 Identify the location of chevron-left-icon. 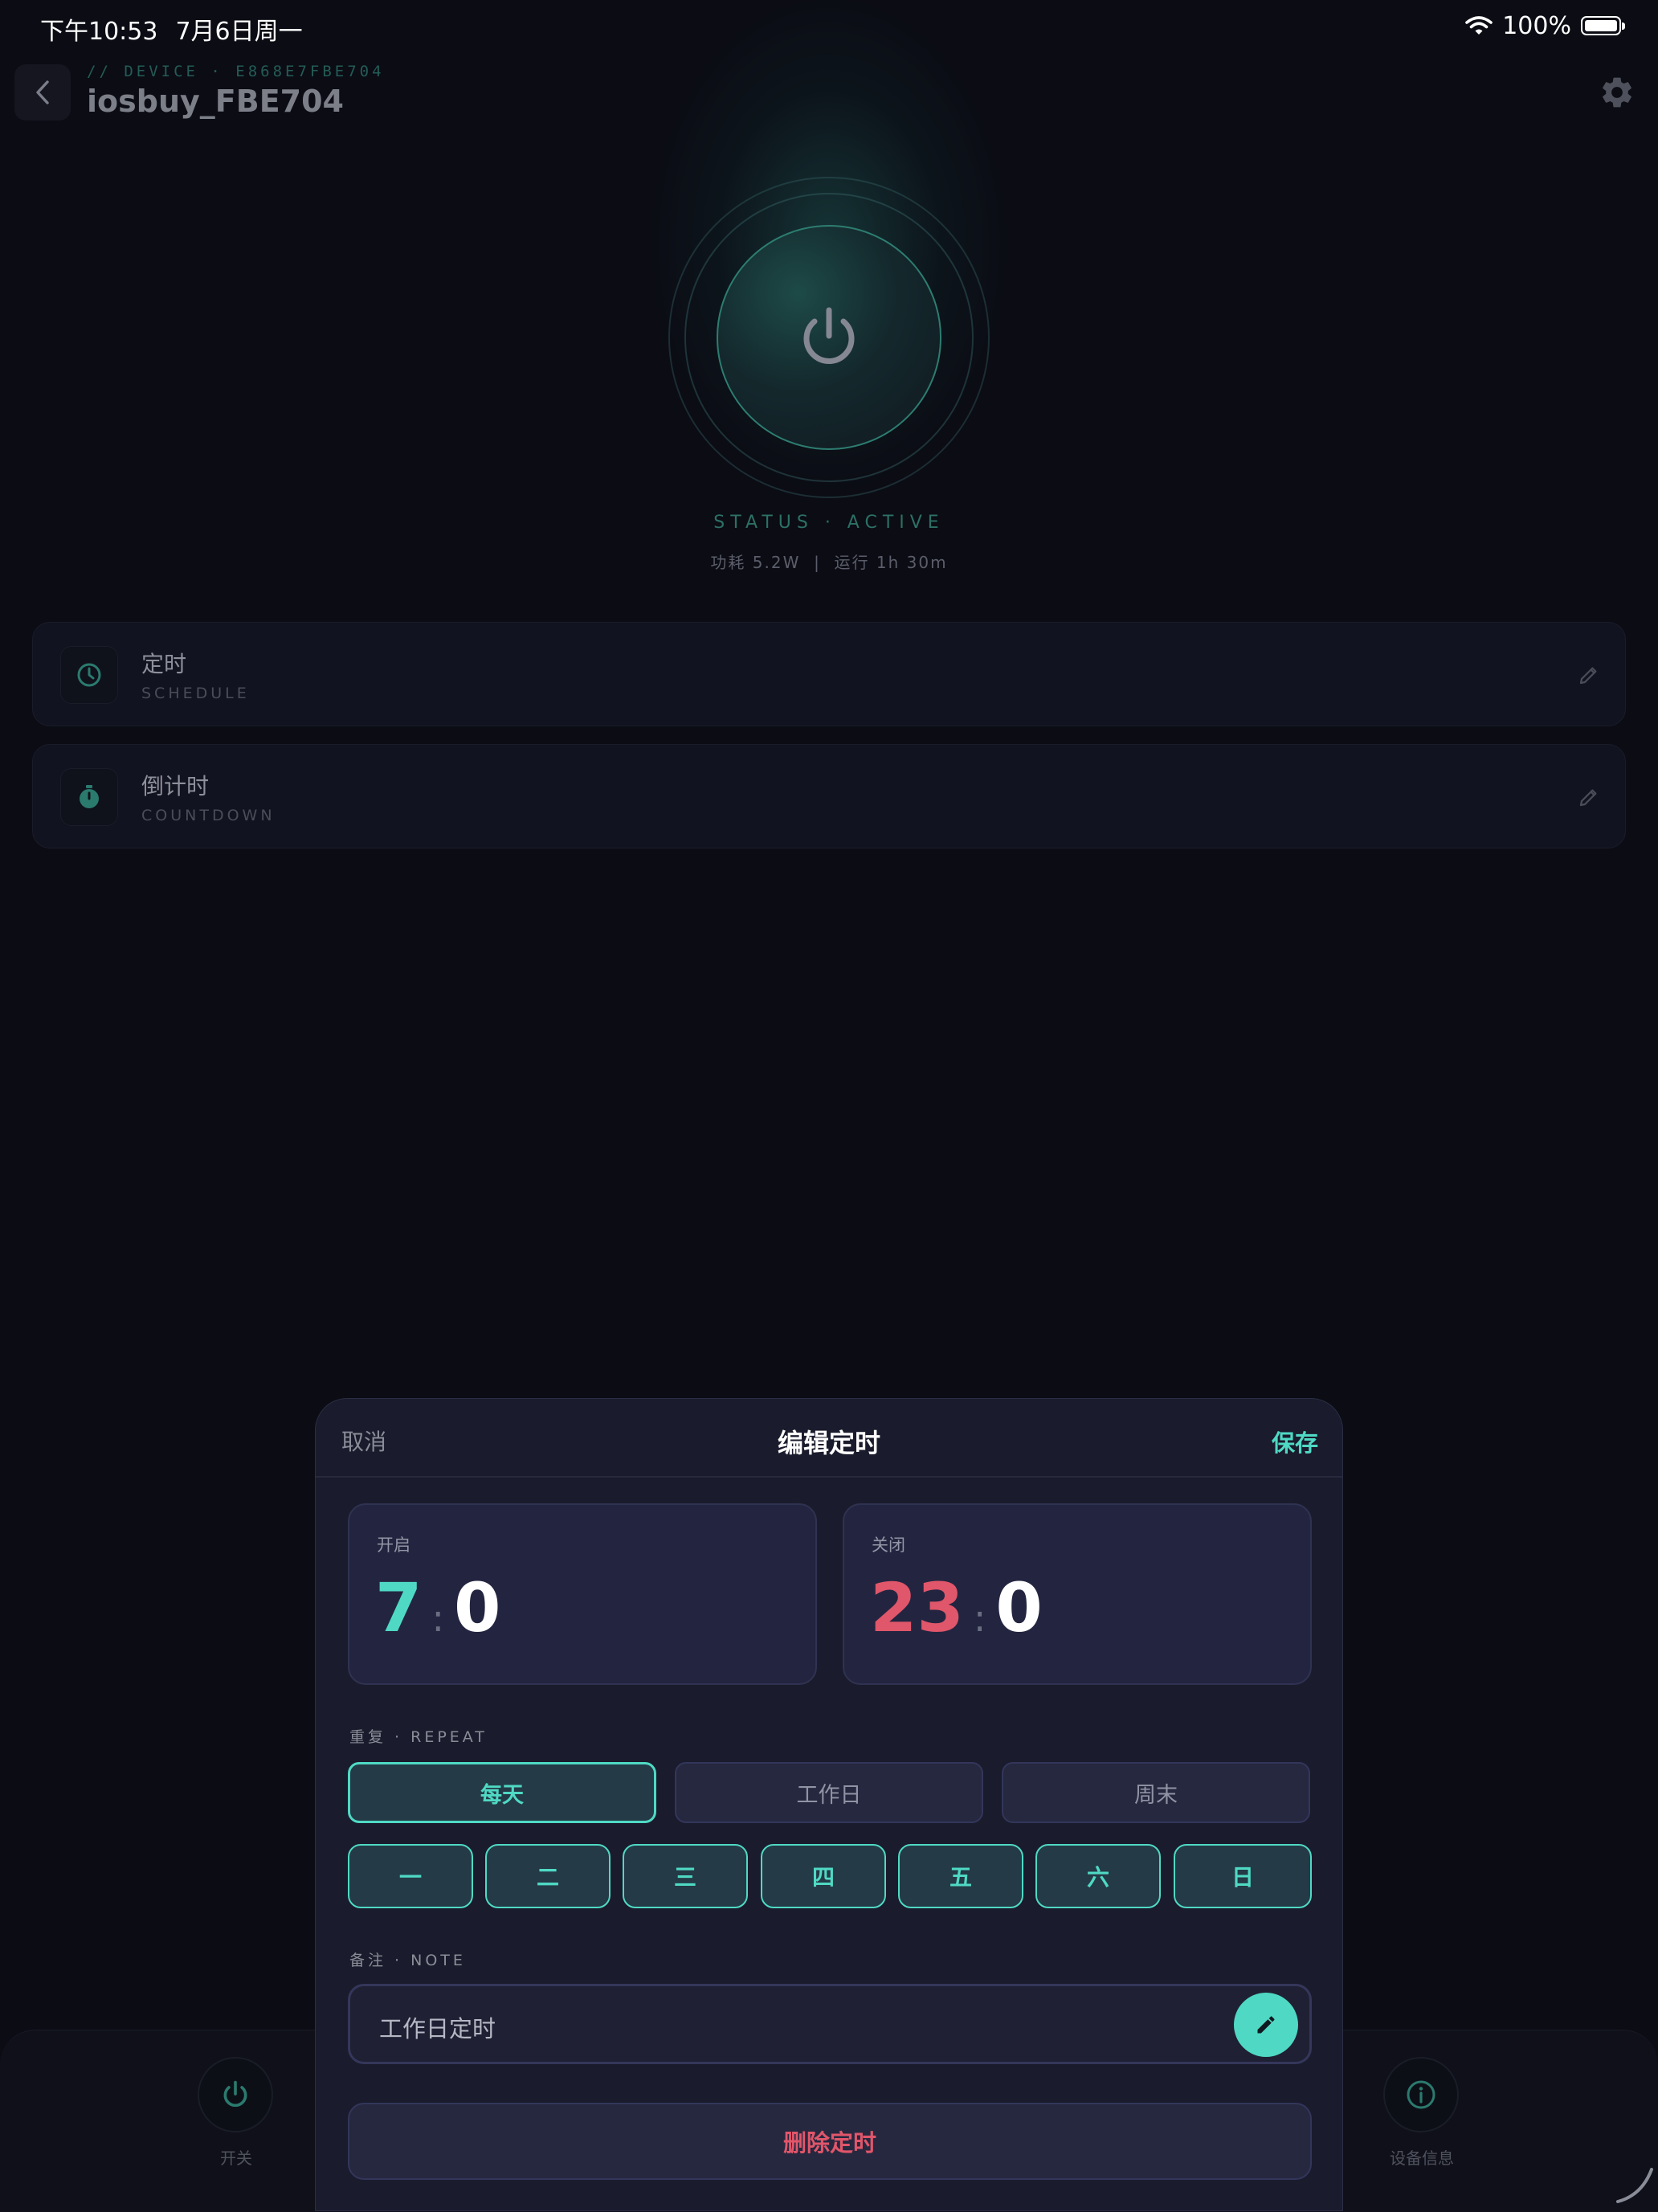
(42, 92).